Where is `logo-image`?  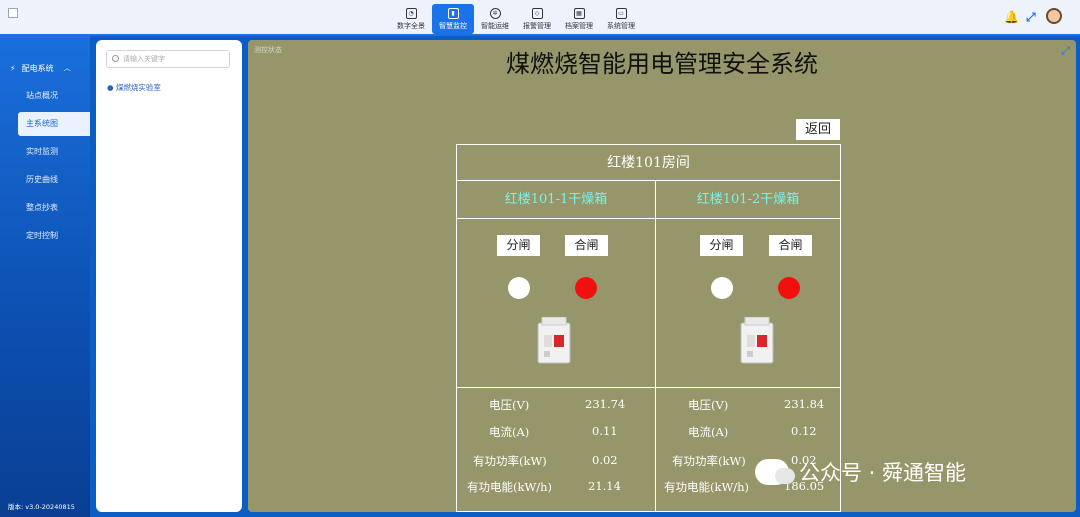
logo-image is located at coordinates (13, 13).